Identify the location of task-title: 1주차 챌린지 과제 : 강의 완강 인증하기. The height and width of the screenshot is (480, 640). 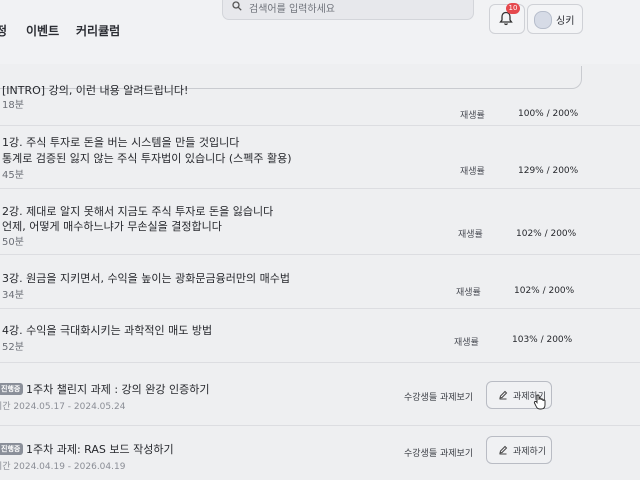
(117, 389).